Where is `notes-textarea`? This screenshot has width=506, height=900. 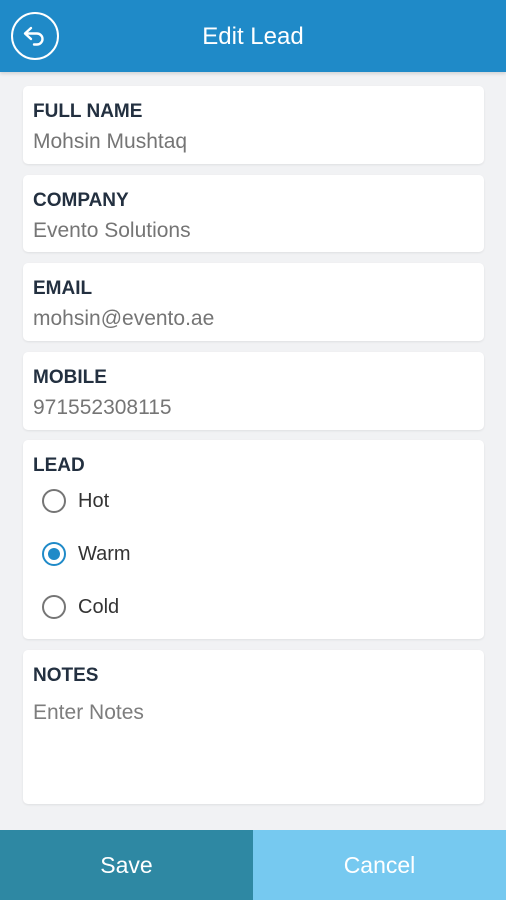
notes-textarea is located at coordinates (253, 745).